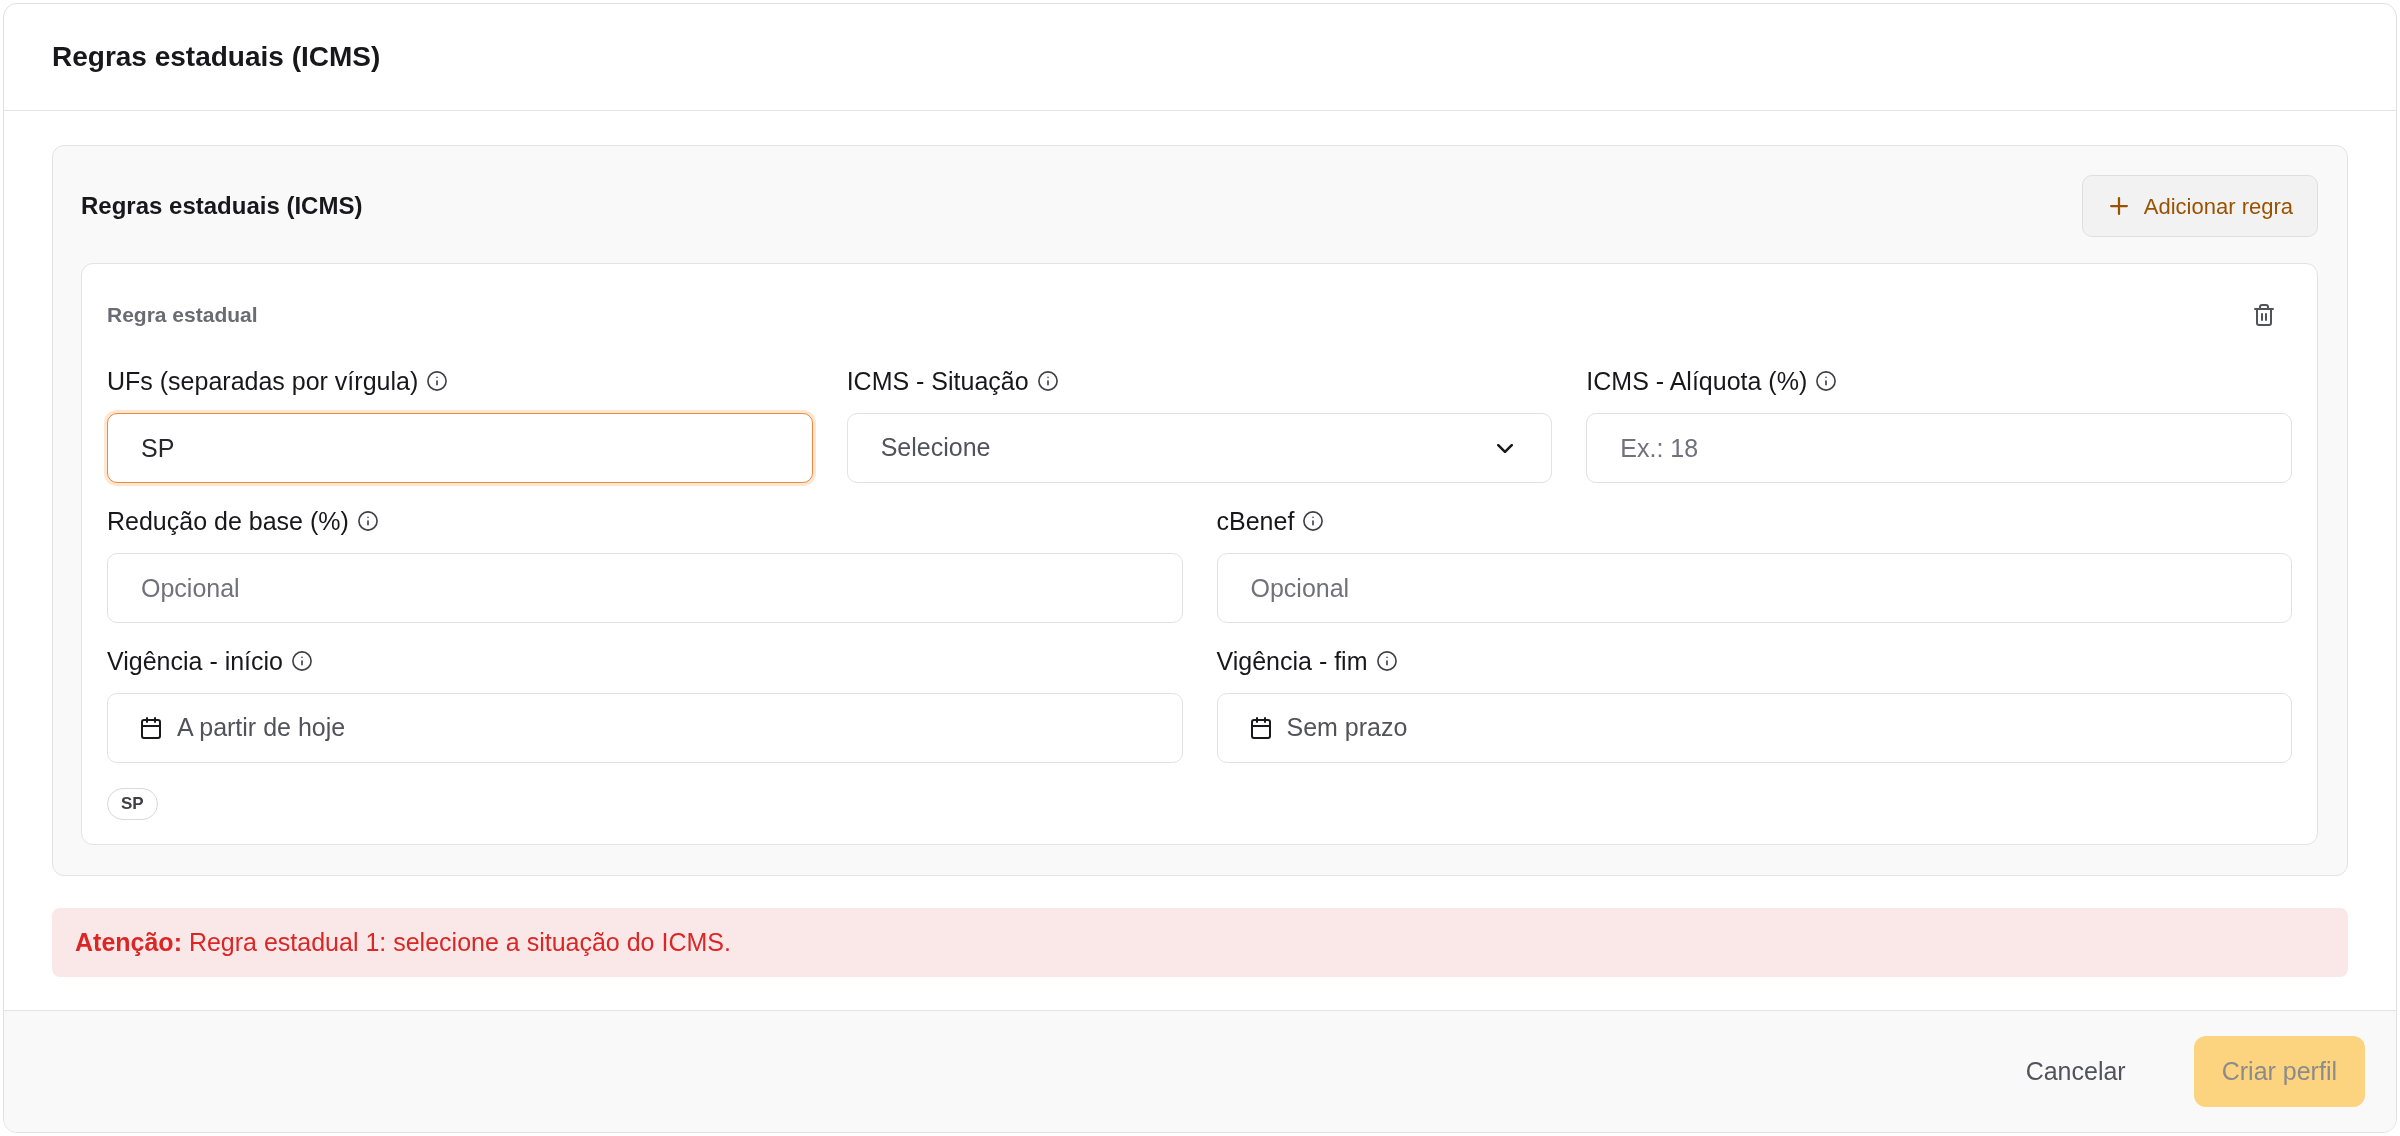 This screenshot has width=2400, height=1136. I want to click on trash-icon, so click(2264, 315).